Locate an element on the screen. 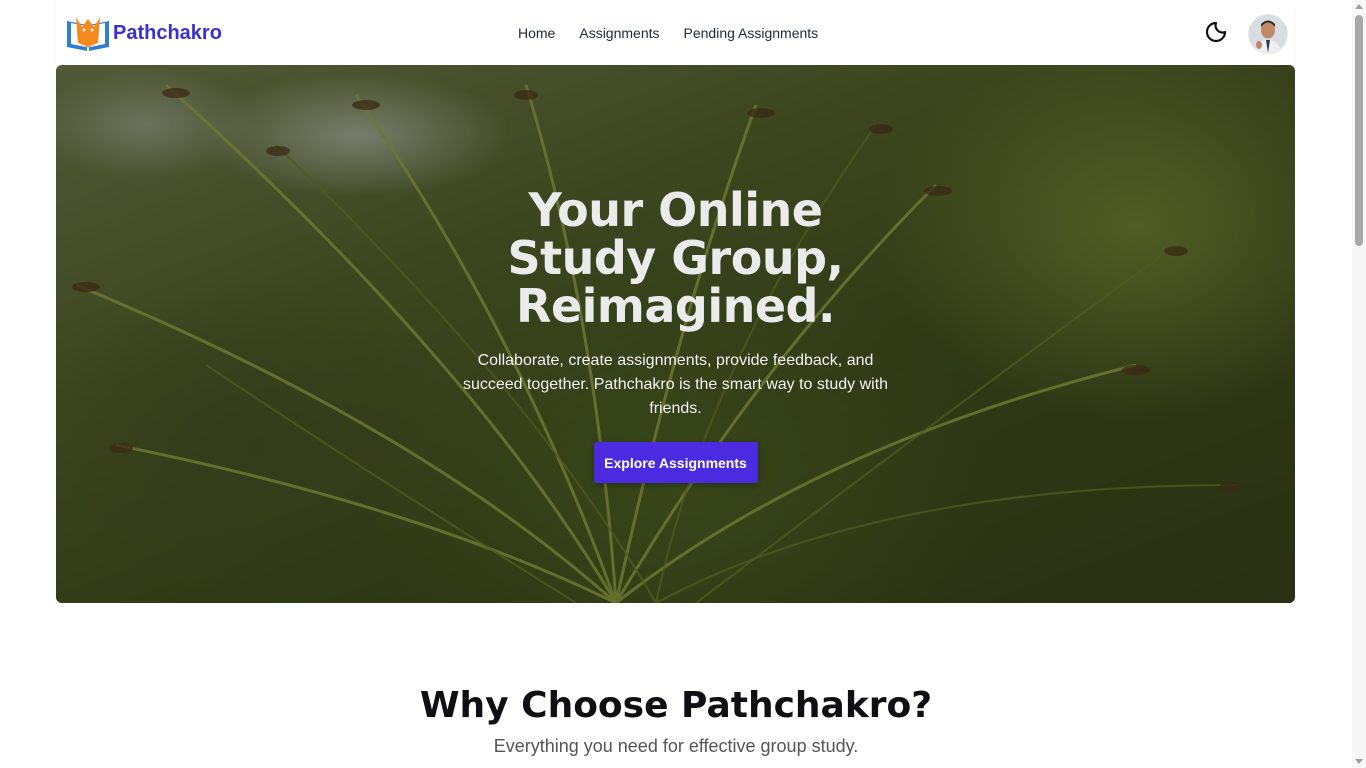 This screenshot has width=1366, height=768. scroll-up-arrow-icon is located at coordinates (1359, 6).